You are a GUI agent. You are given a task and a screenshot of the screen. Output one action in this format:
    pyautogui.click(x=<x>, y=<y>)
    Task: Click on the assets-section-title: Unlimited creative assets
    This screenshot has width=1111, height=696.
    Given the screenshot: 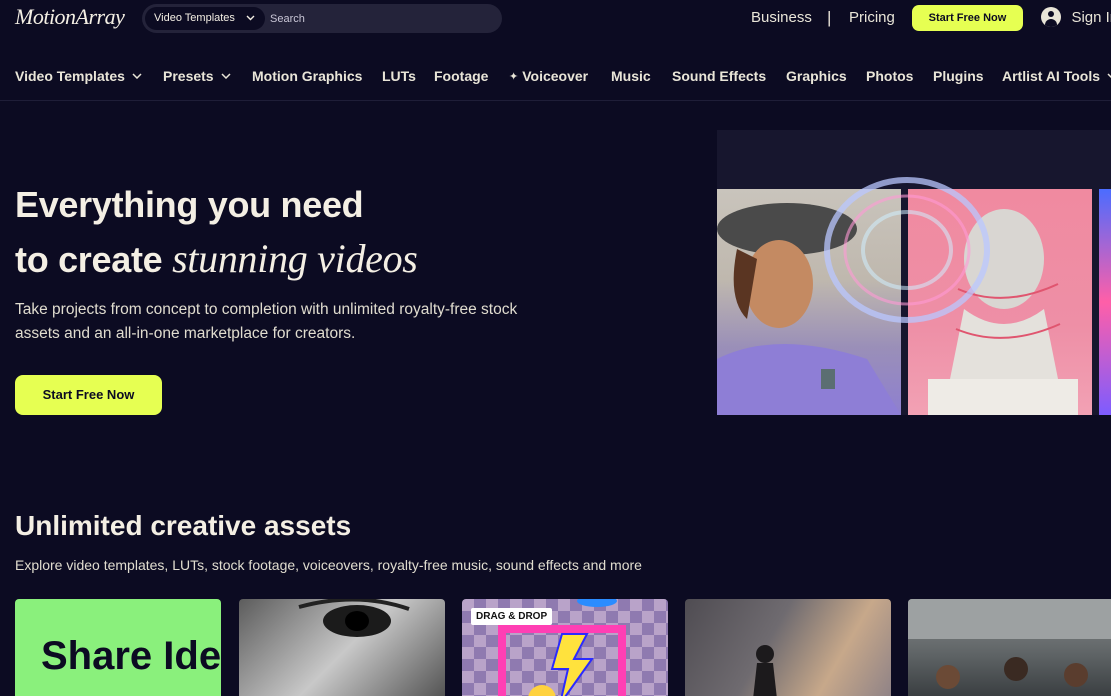 What is the action you would take?
    pyautogui.click(x=183, y=525)
    